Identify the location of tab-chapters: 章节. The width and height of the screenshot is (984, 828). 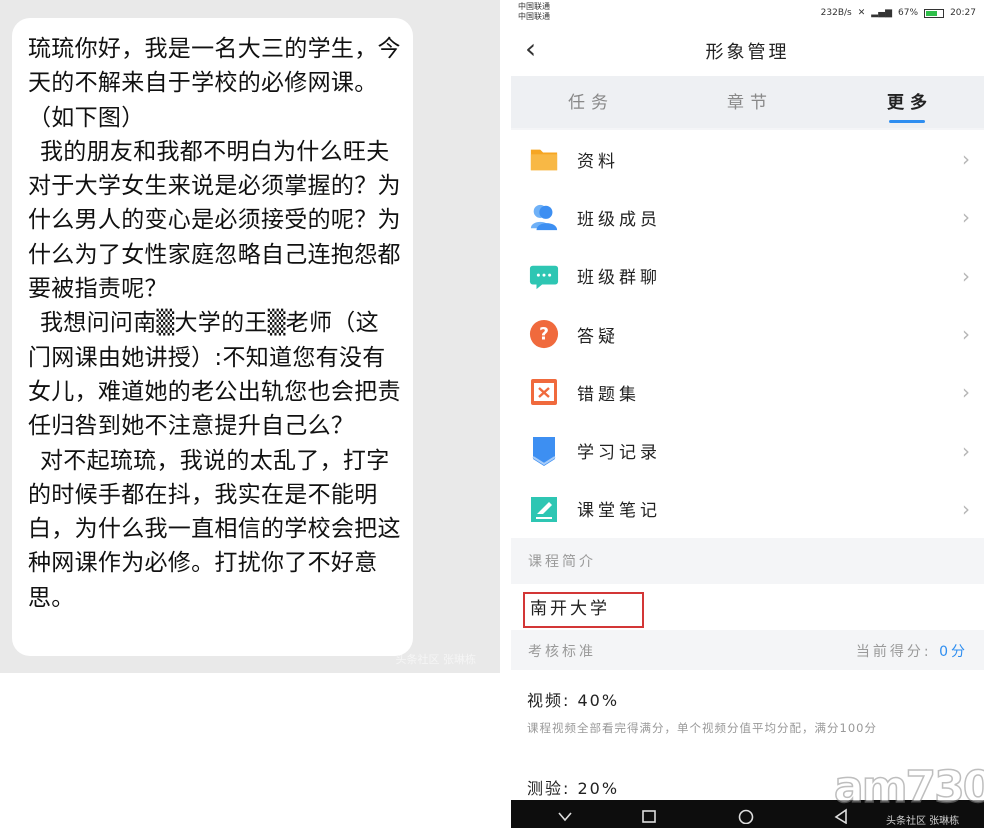
(750, 100).